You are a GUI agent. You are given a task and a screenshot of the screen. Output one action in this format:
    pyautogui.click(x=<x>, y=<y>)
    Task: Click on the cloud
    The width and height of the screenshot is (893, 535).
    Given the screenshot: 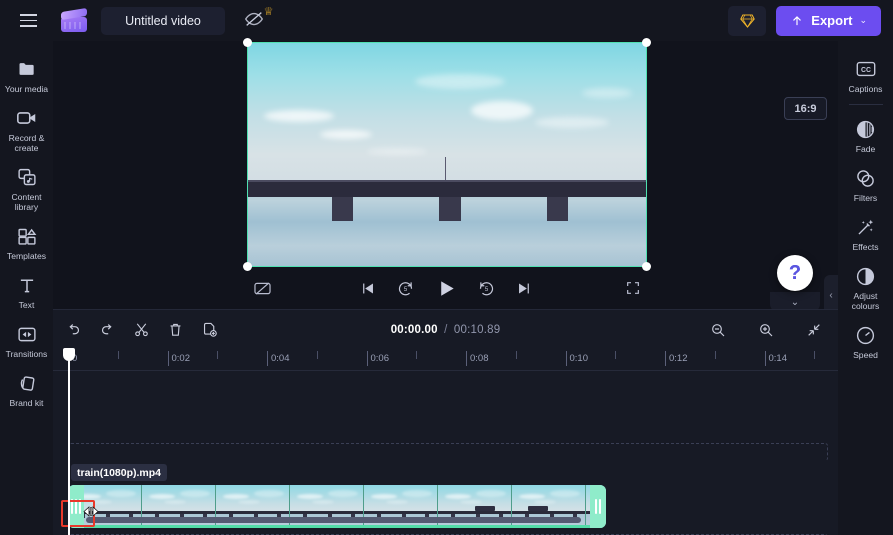 What is the action you would take?
    pyautogui.click(x=607, y=92)
    